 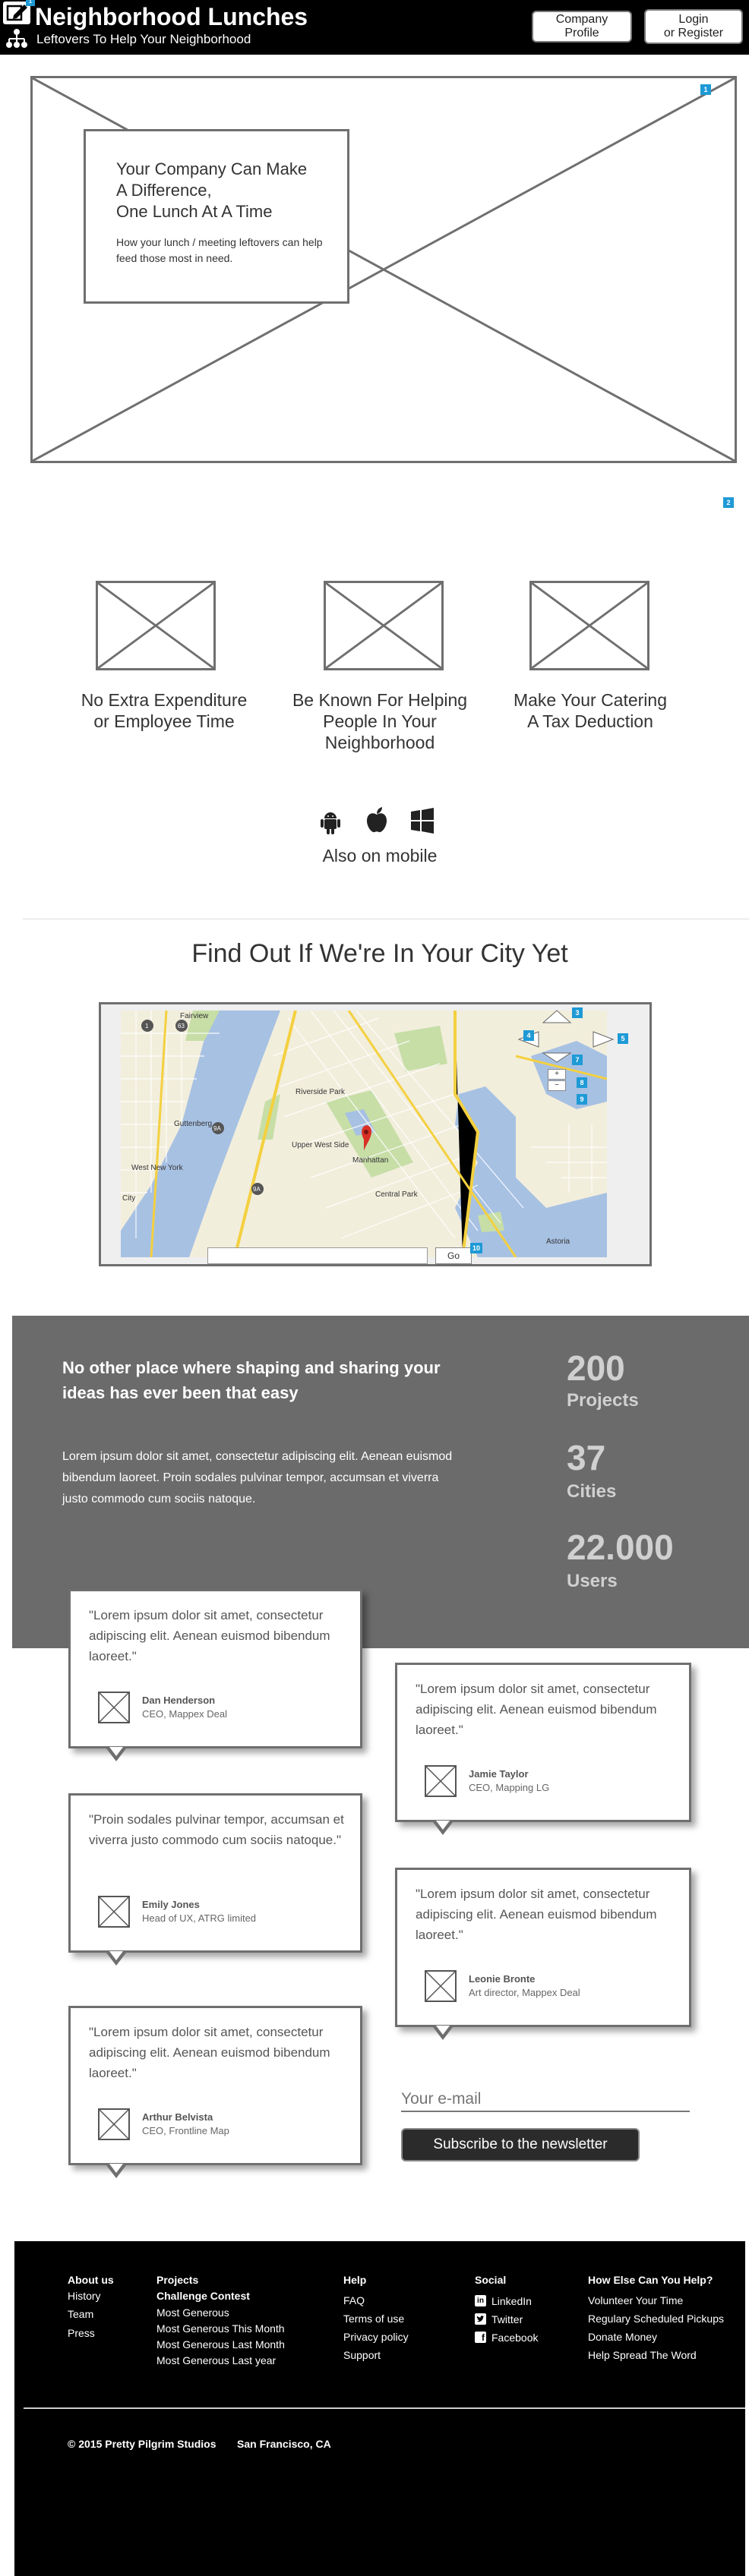 What do you see at coordinates (622, 2337) in the screenshot?
I see `footer-link: Donate Money` at bounding box center [622, 2337].